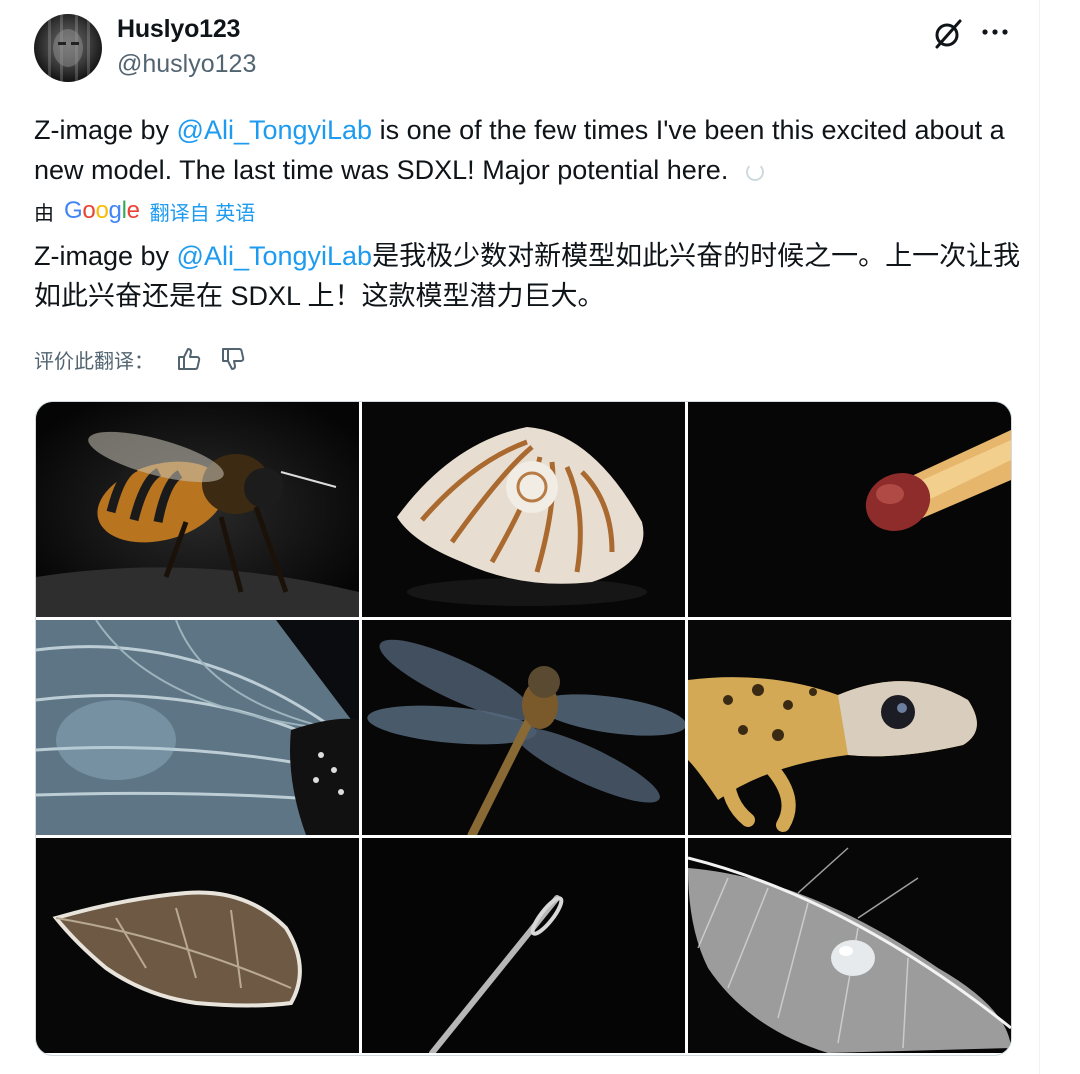 This screenshot has width=1080, height=1074. Describe the element at coordinates (203, 211) in the screenshot. I see `translated-from-link: 翻译自 英语` at that location.